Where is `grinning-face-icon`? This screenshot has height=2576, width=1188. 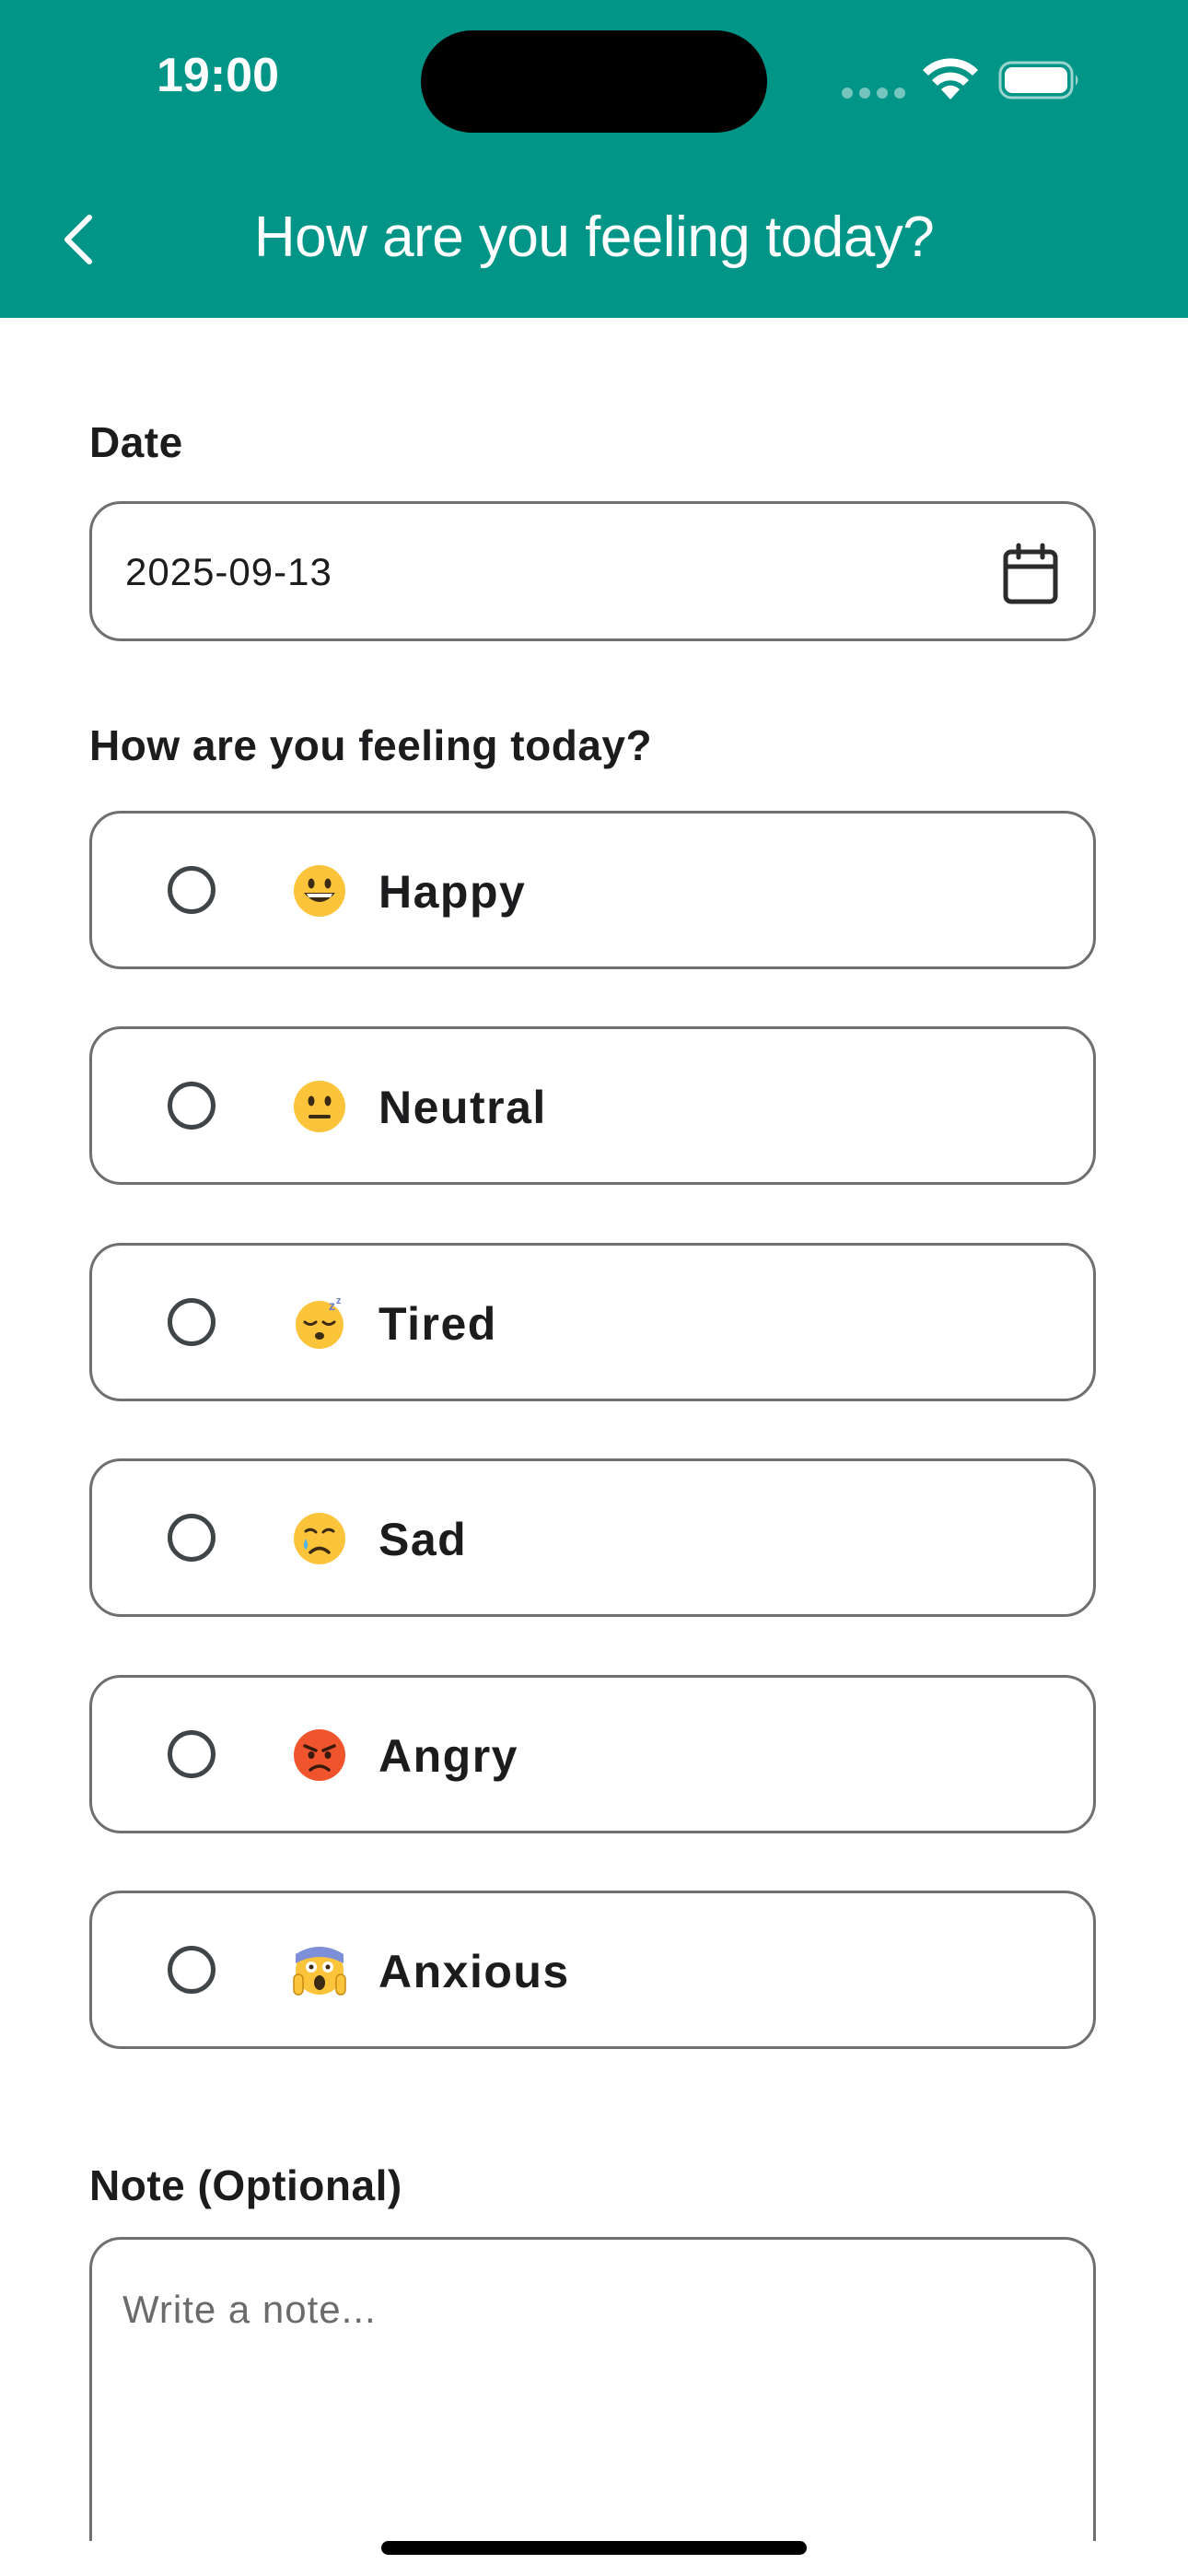 grinning-face-icon is located at coordinates (319, 891).